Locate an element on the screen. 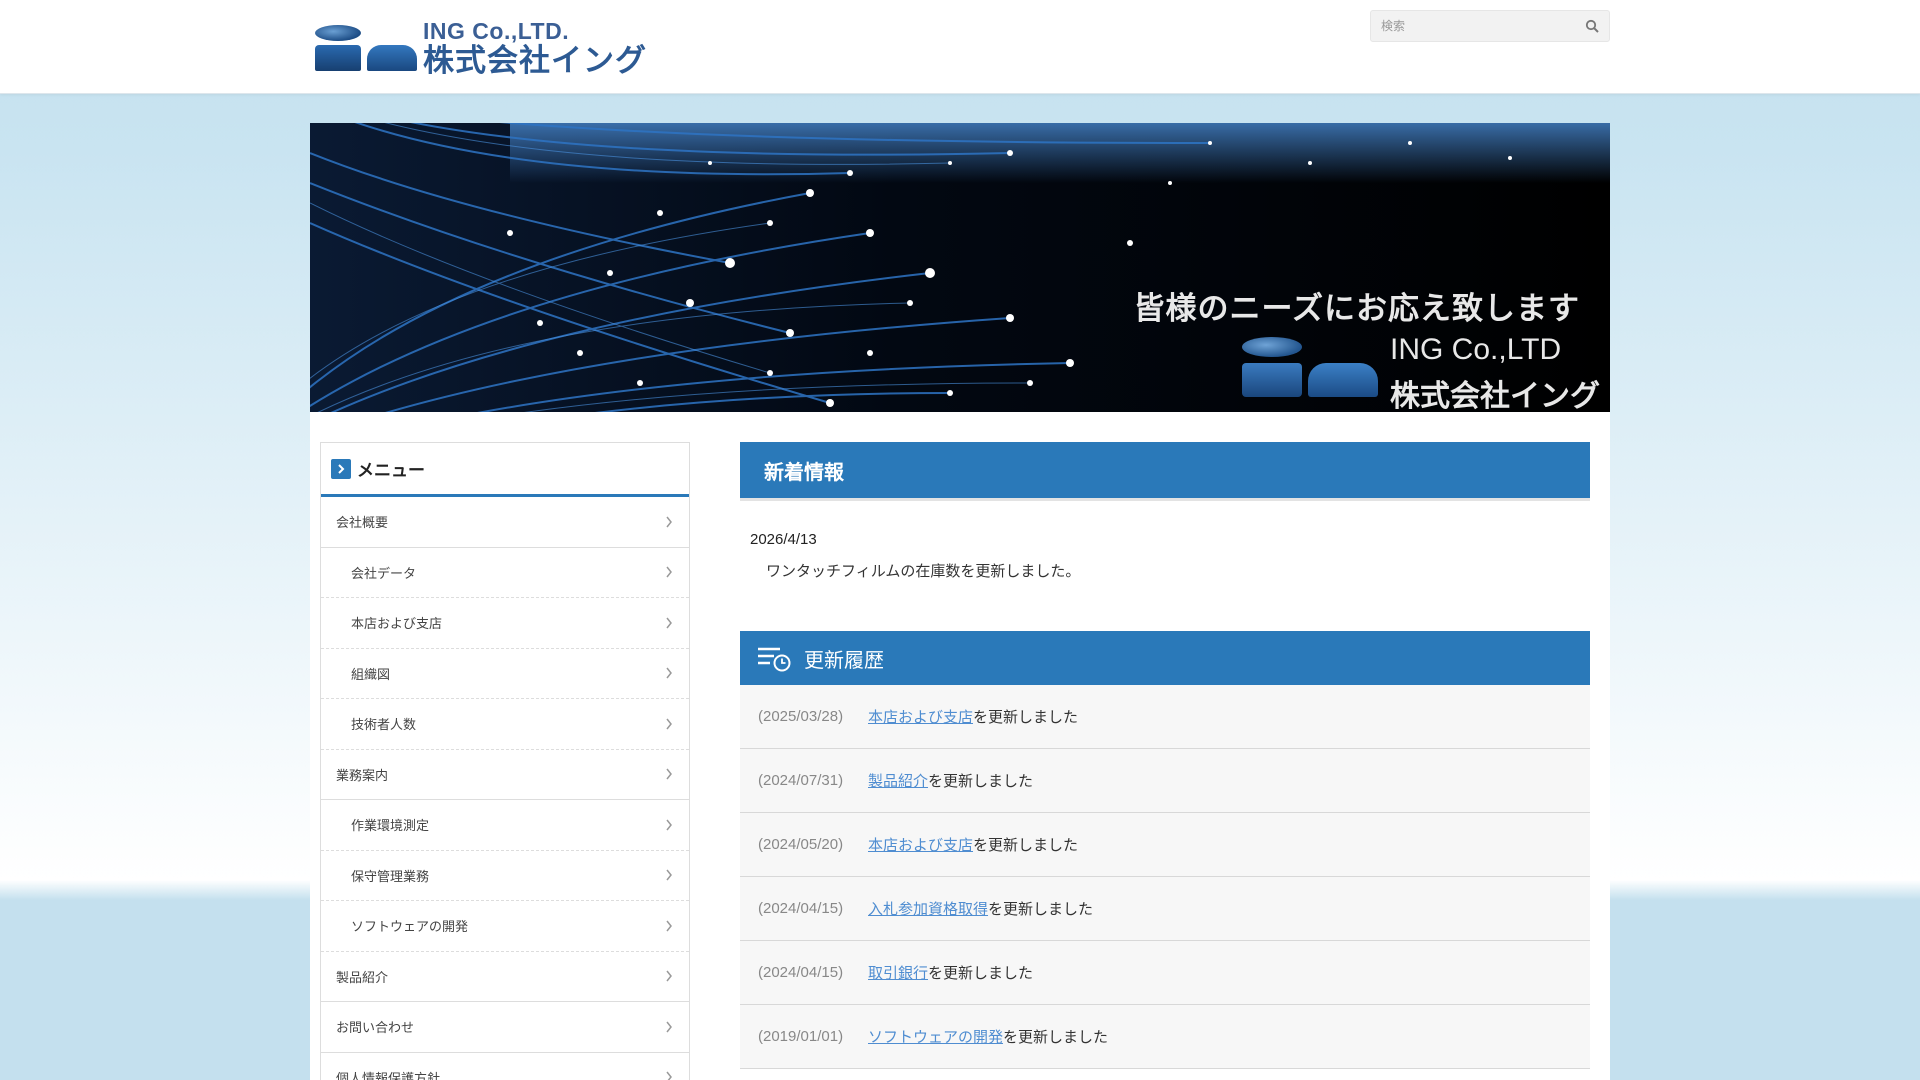  sidebar-item-company-data: 会社データ is located at coordinates (505, 573).